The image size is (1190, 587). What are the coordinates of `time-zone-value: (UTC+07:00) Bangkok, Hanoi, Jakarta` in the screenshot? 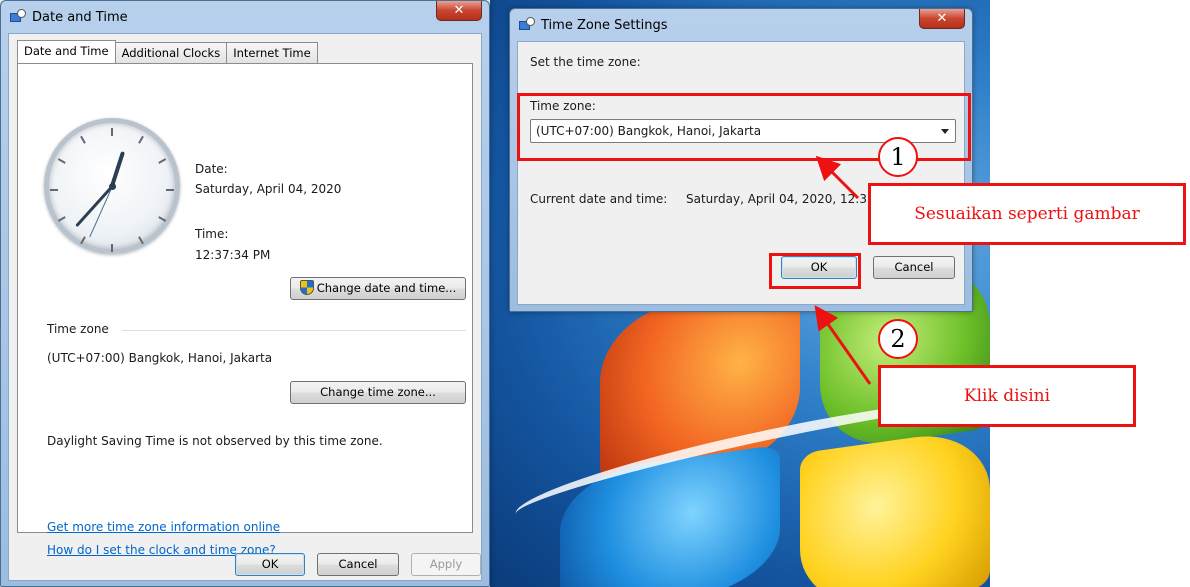 It's located at (160, 358).